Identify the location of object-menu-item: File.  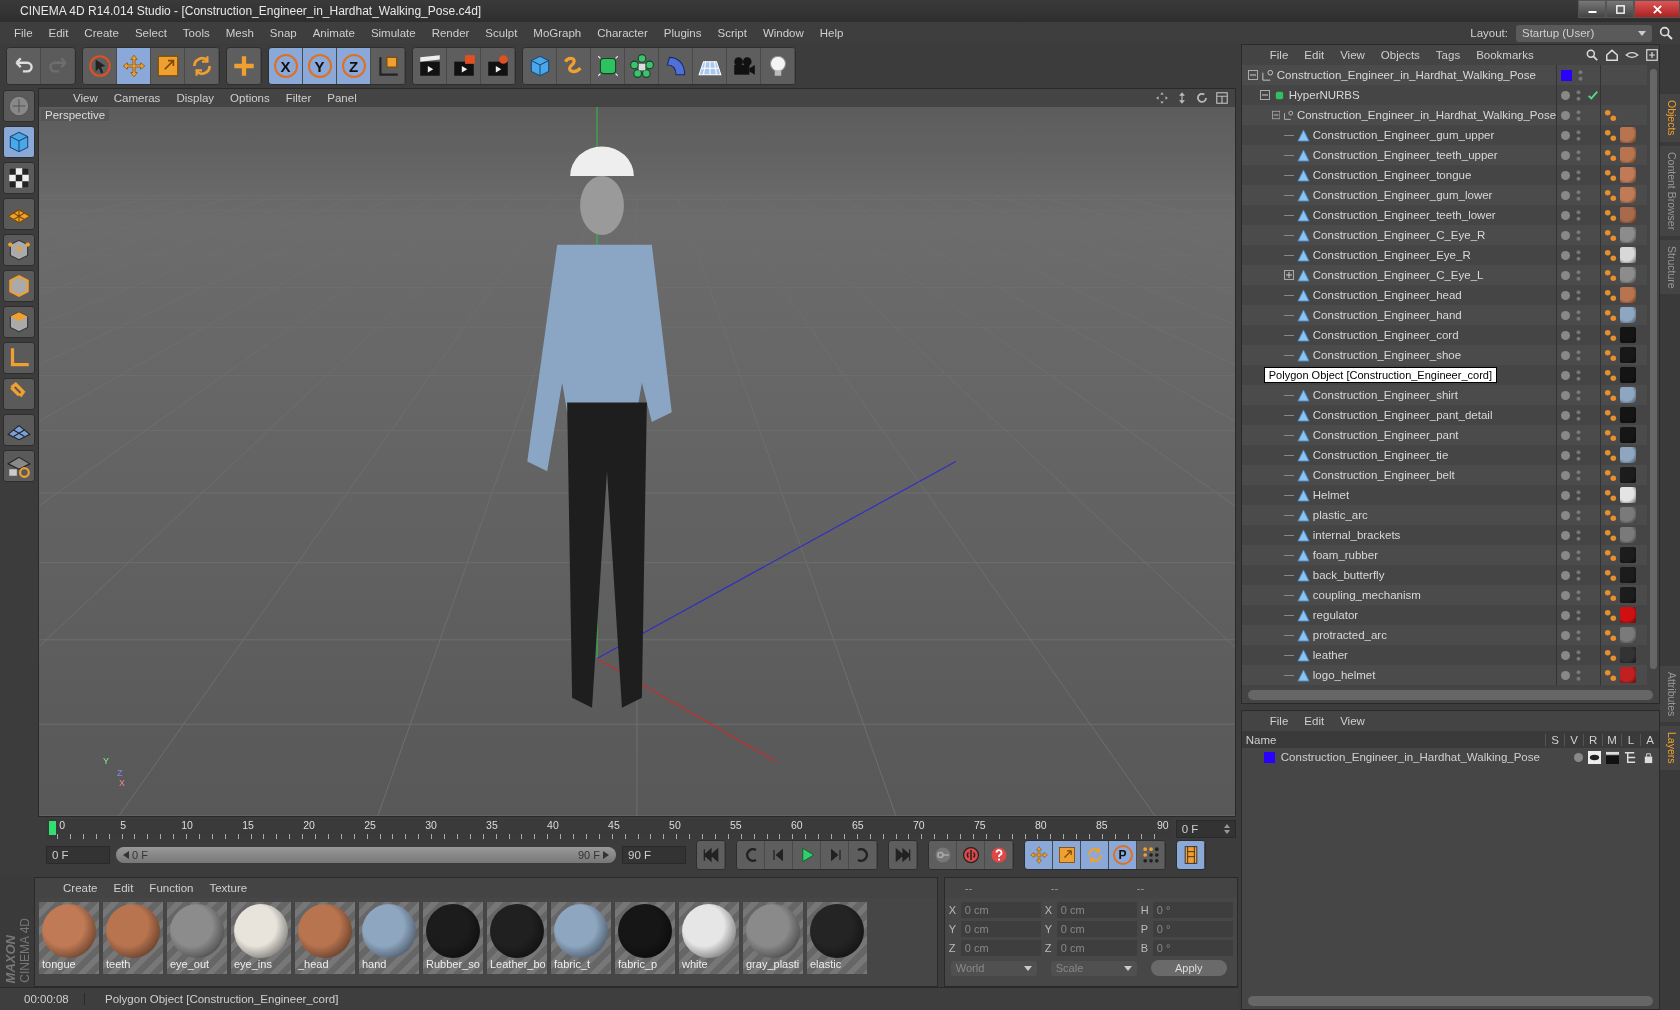
(1279, 55).